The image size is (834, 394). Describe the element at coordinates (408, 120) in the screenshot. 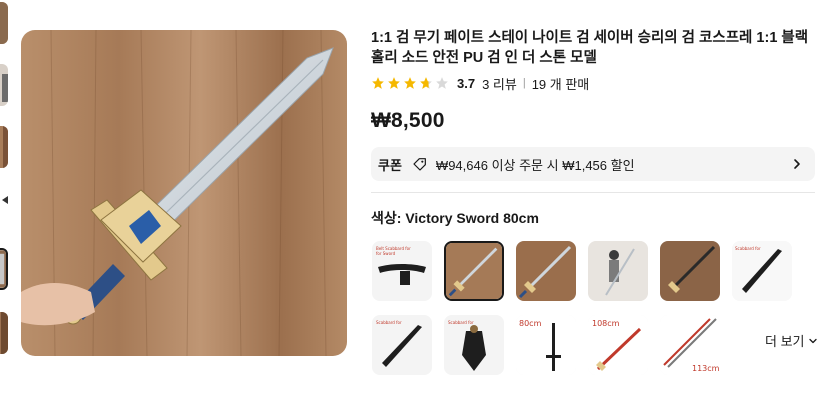

I see `price: ₩8,500` at that location.